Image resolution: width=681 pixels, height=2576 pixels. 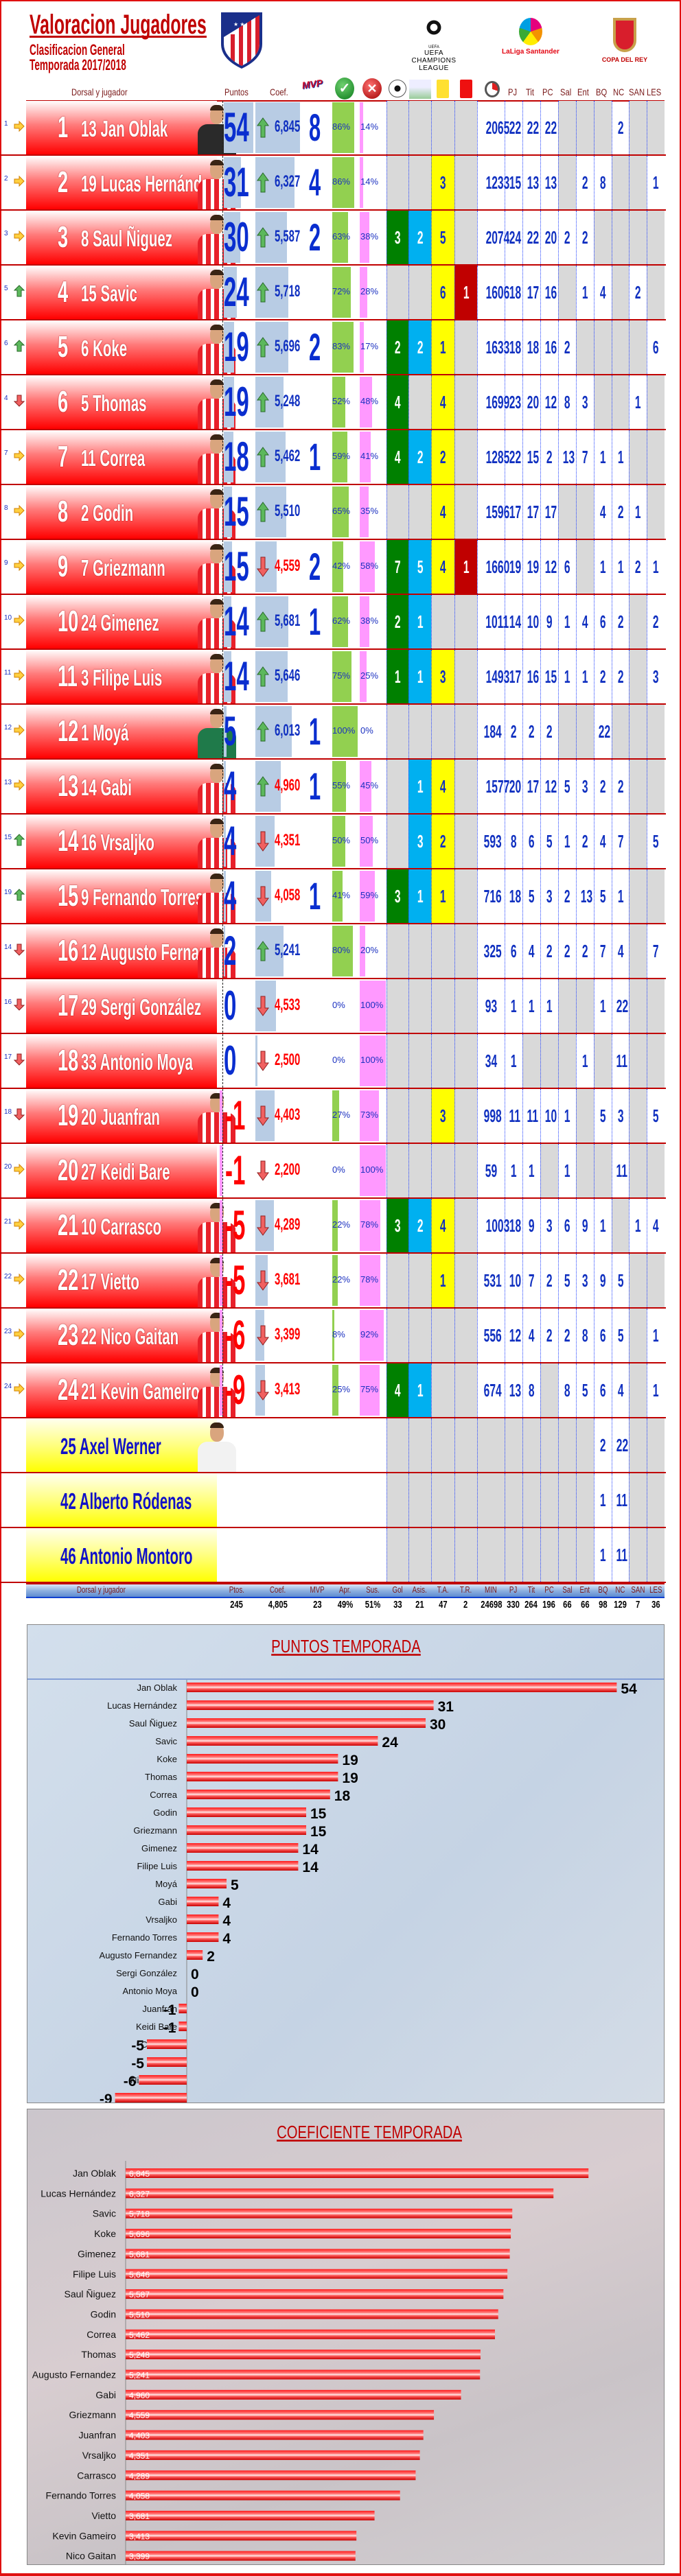 I want to click on stat-asis, so click(x=420, y=1500).